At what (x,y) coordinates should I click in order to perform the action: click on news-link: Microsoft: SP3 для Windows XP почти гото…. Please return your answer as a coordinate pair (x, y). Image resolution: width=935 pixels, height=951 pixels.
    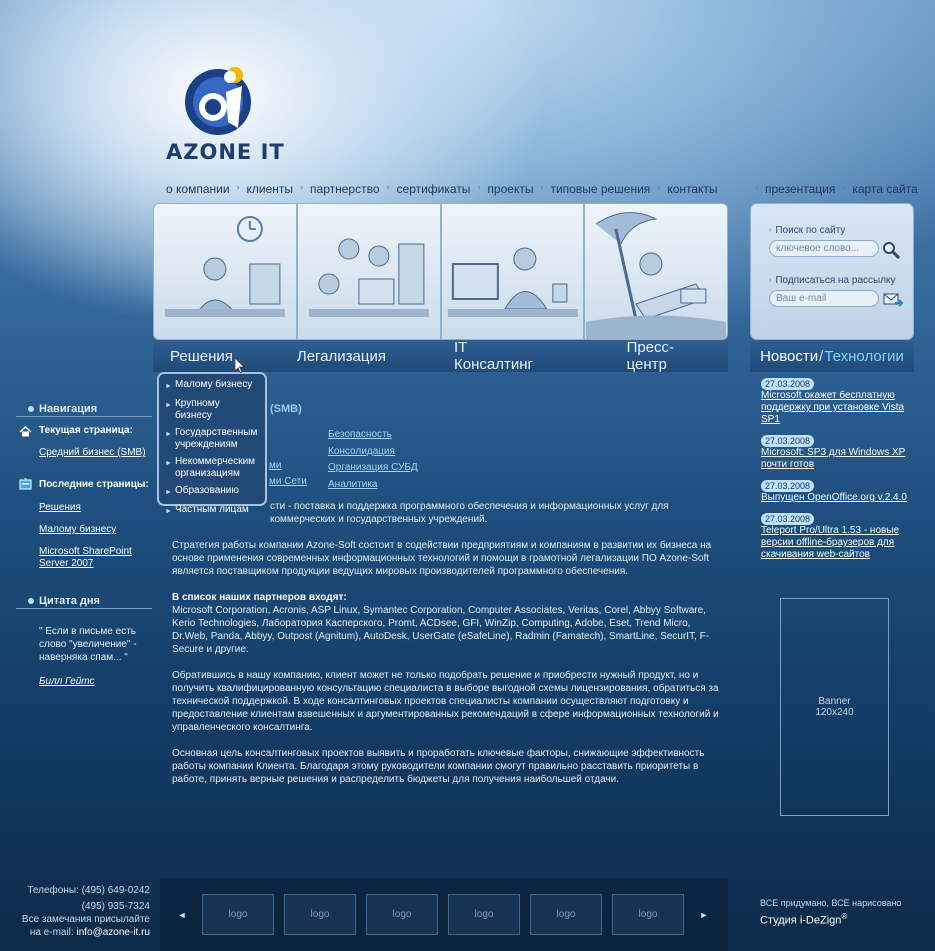
    Looking at the image, I should click on (837, 459).